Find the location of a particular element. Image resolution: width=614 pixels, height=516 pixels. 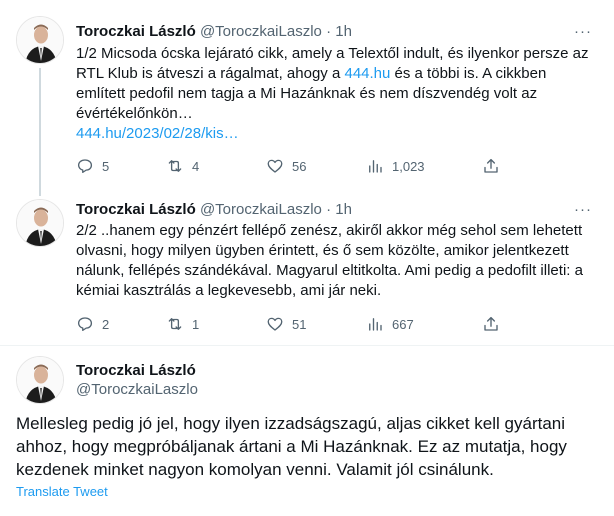

reply-button: 5 is located at coordinates (92, 166).